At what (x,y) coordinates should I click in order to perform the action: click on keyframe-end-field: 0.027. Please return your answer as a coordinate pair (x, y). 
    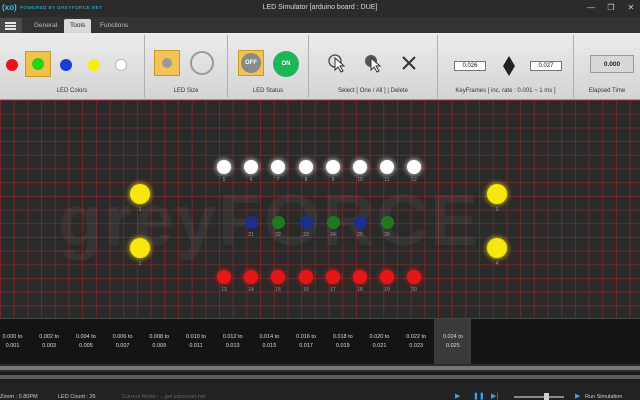
    Looking at the image, I should click on (546, 66).